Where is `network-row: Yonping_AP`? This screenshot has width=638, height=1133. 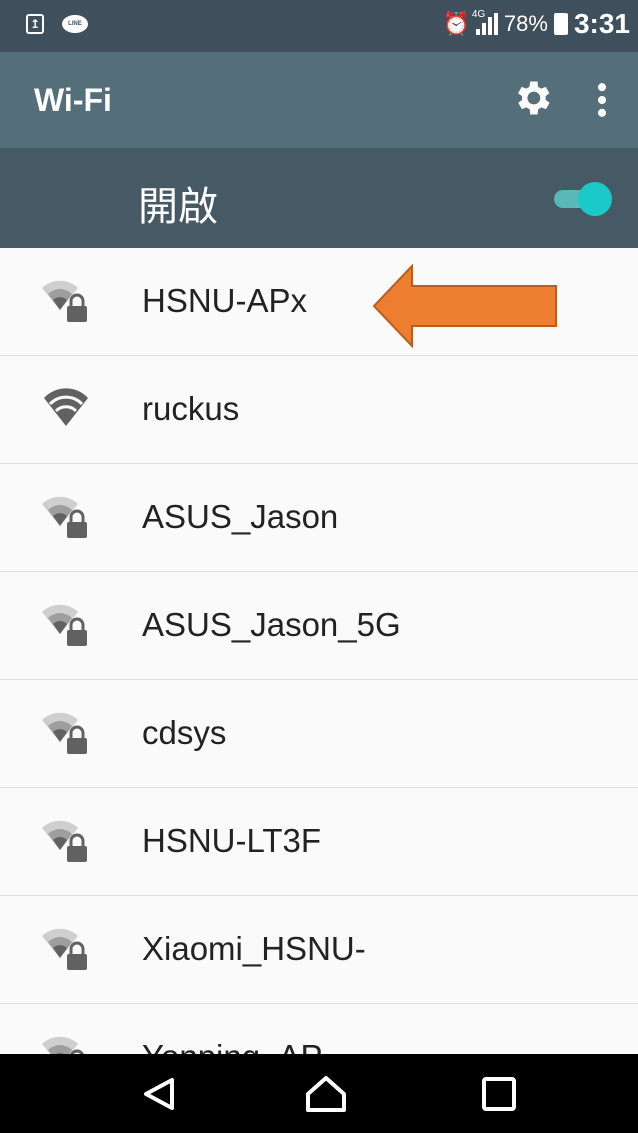
network-row: Yonping_AP is located at coordinates (319, 1029).